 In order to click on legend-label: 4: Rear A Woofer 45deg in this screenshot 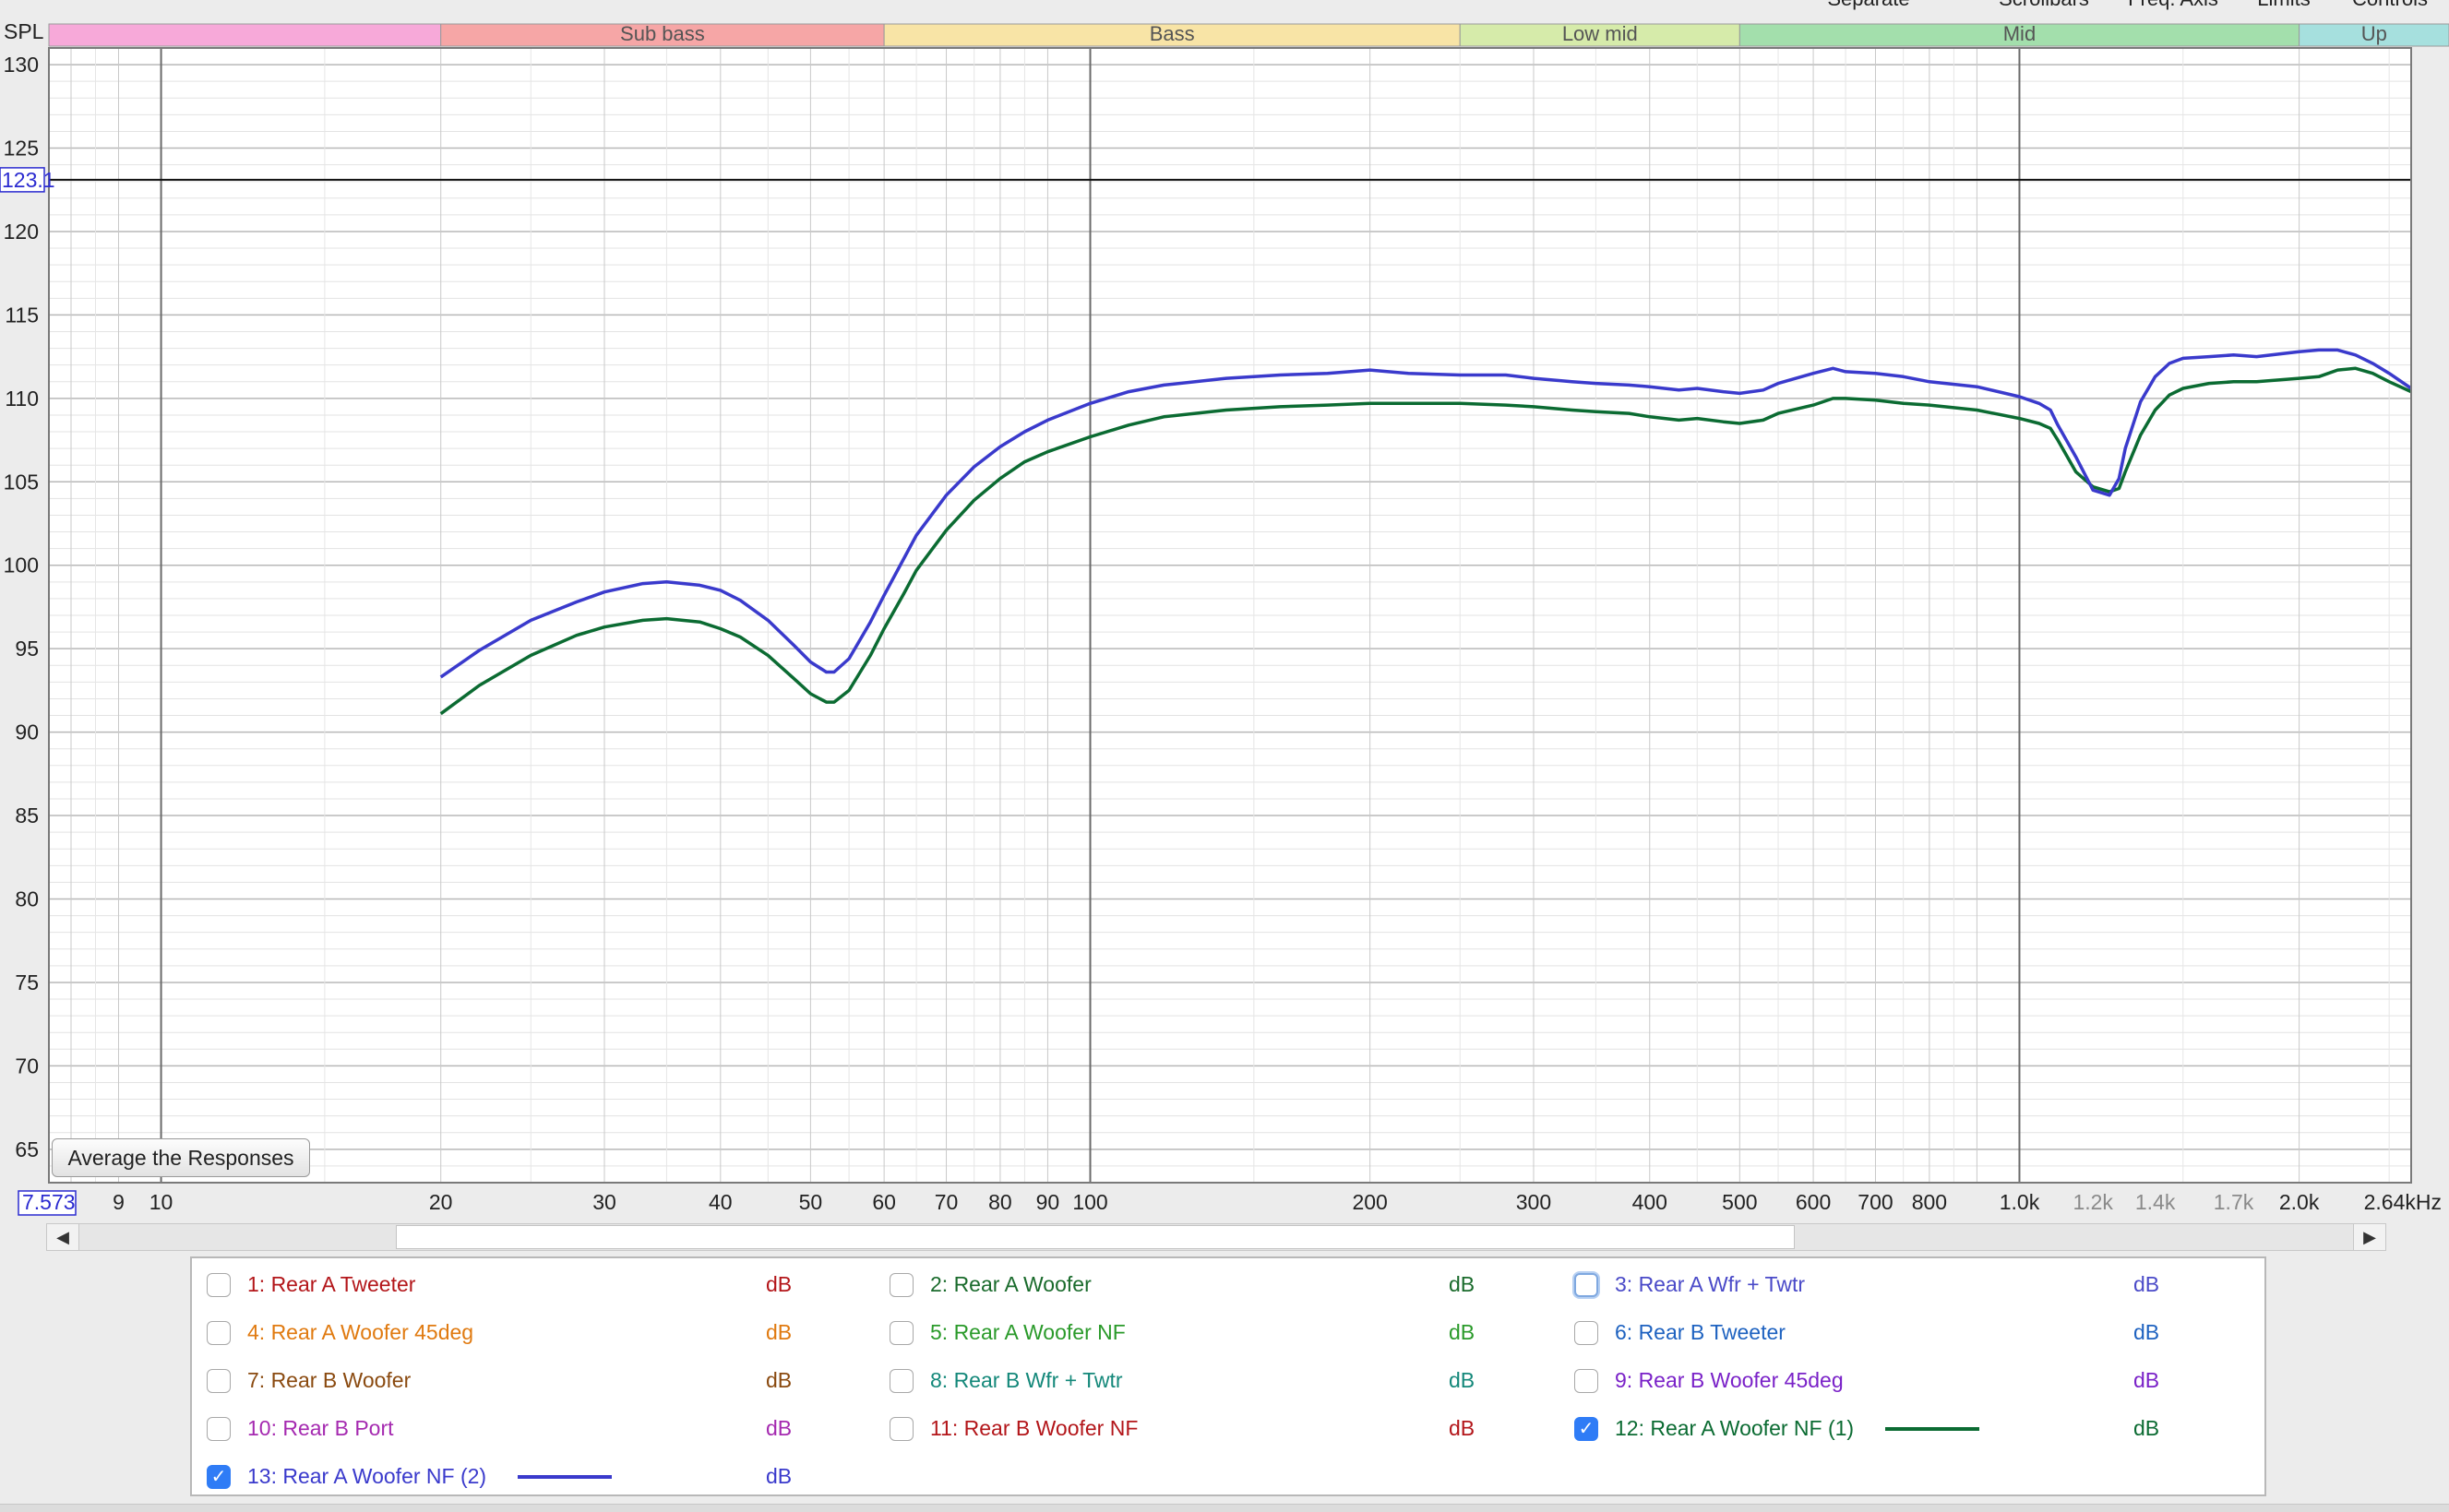, I will do `click(360, 1332)`.